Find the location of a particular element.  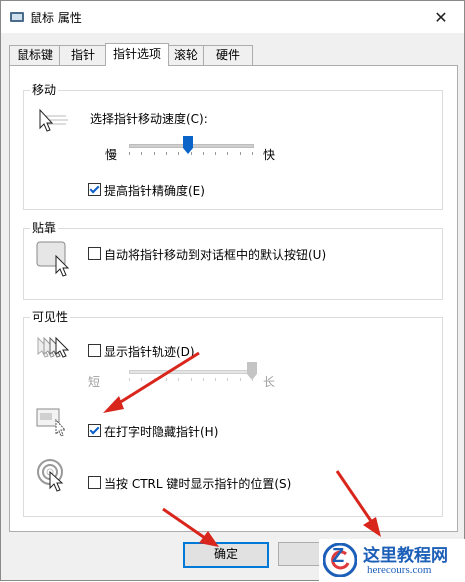

snap-group is located at coordinates (233, 264).